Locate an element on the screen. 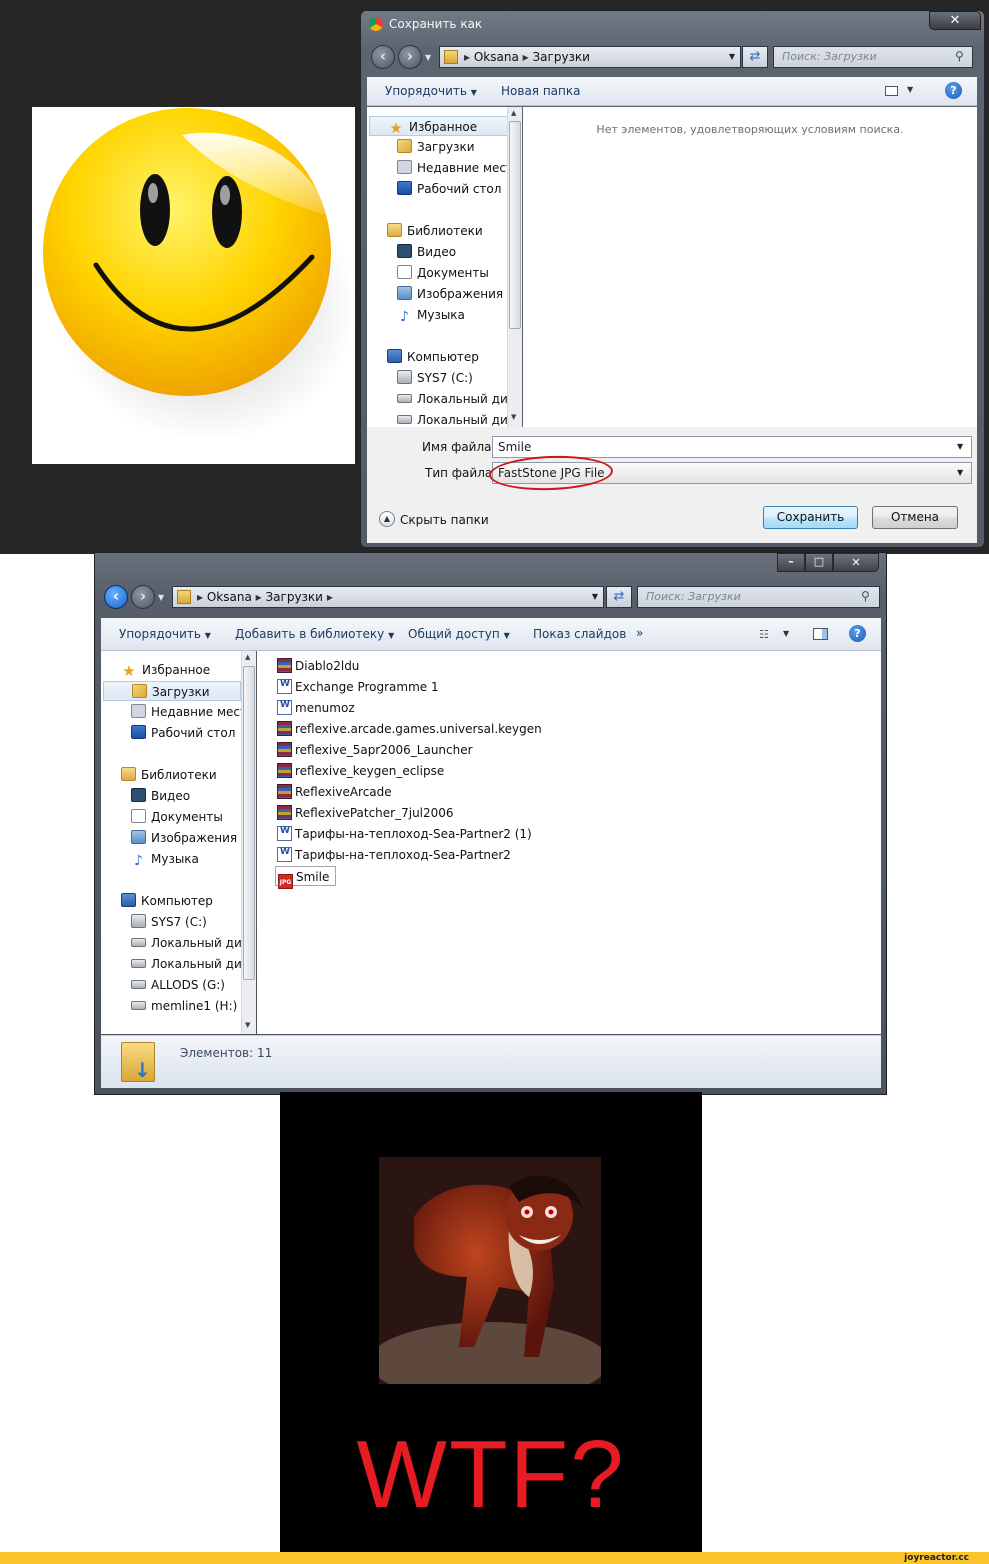  file-item: reflexive_keygen_eclipse is located at coordinates (360, 771).